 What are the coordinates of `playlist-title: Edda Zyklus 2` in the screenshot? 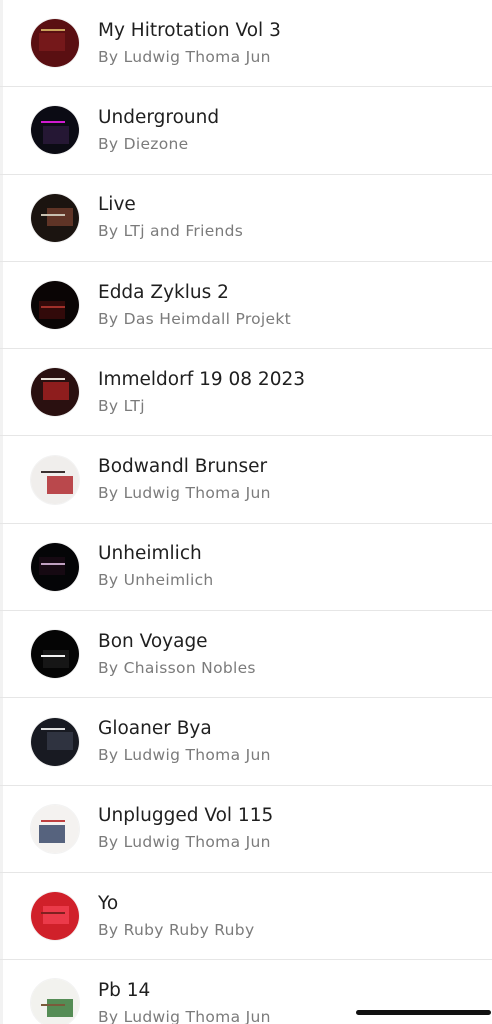 It's located at (163, 292).